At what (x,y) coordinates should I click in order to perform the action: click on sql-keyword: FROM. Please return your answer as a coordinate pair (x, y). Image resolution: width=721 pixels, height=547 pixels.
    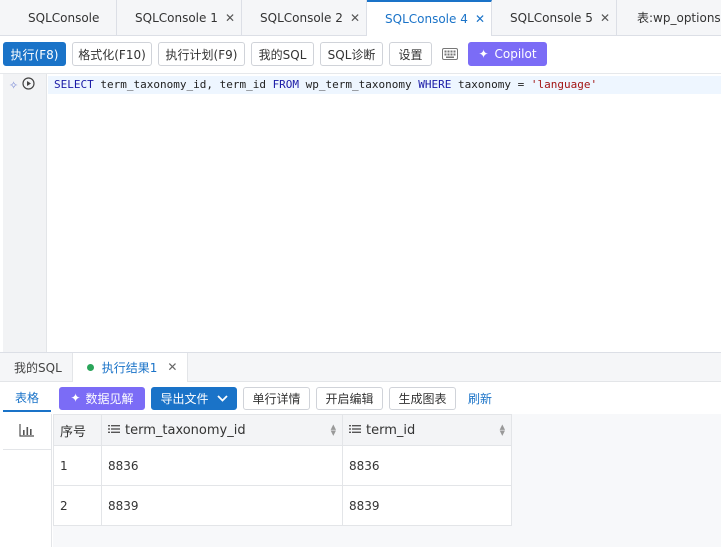
    Looking at the image, I should click on (286, 84).